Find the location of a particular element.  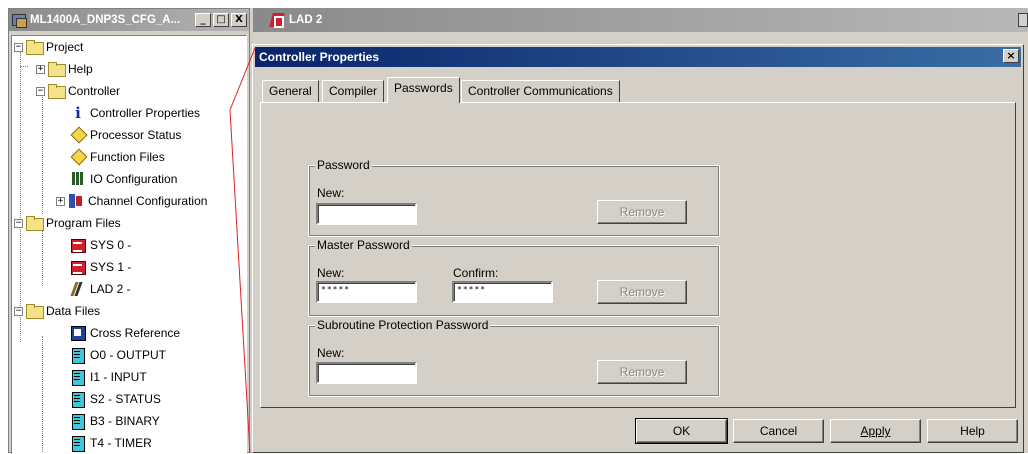

dialog-close-button: × is located at coordinates (1011, 56).